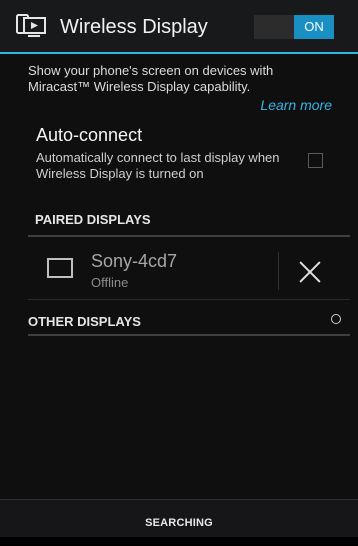  What do you see at coordinates (134, 27) in the screenshot?
I see `page-title: Wireless Display` at bounding box center [134, 27].